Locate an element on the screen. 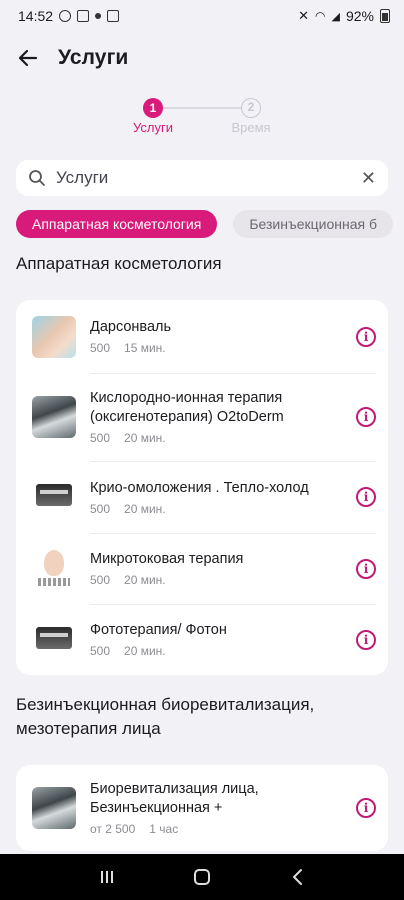 This screenshot has width=404, height=900. service-name: Биоревитализация лица, Безинъекционная + is located at coordinates (174, 798).